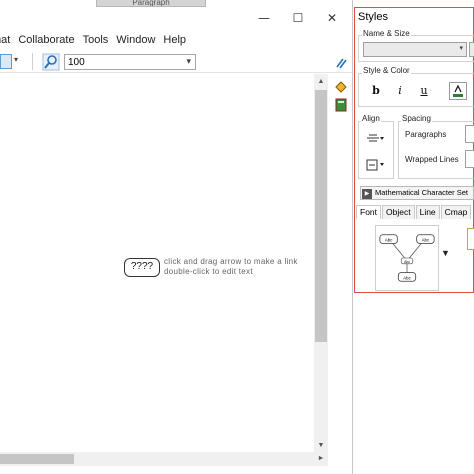  Describe the element at coordinates (407, 258) in the screenshot. I see `style-preview: Abc Abc Abc Abc` at that location.